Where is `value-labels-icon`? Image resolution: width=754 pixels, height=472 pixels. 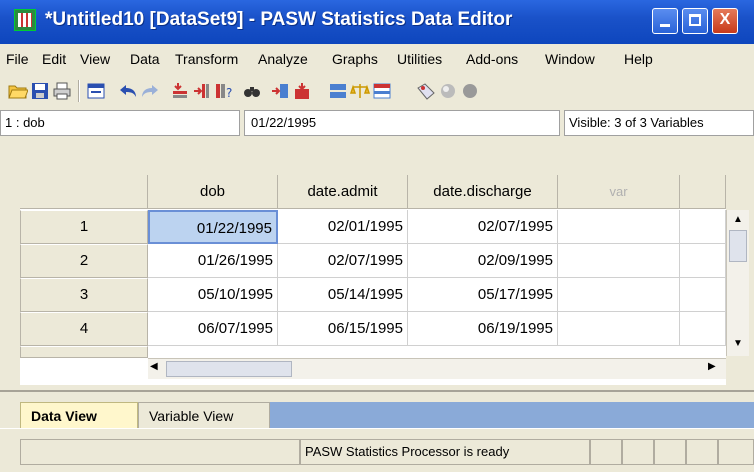
value-labels-icon is located at coordinates (426, 91).